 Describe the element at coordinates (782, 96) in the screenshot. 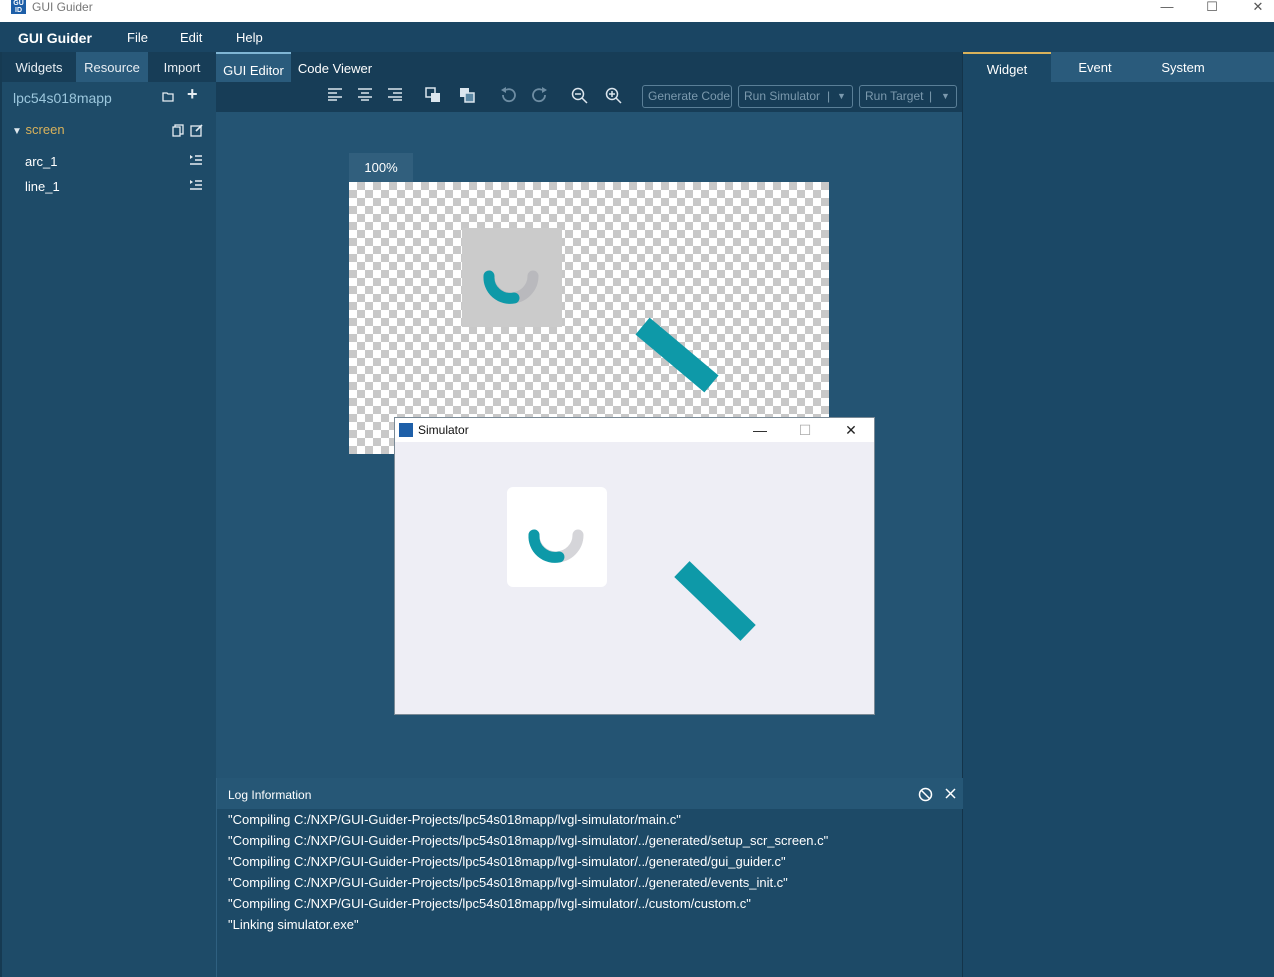

I see `run-simulator-label: Run Simulator` at that location.